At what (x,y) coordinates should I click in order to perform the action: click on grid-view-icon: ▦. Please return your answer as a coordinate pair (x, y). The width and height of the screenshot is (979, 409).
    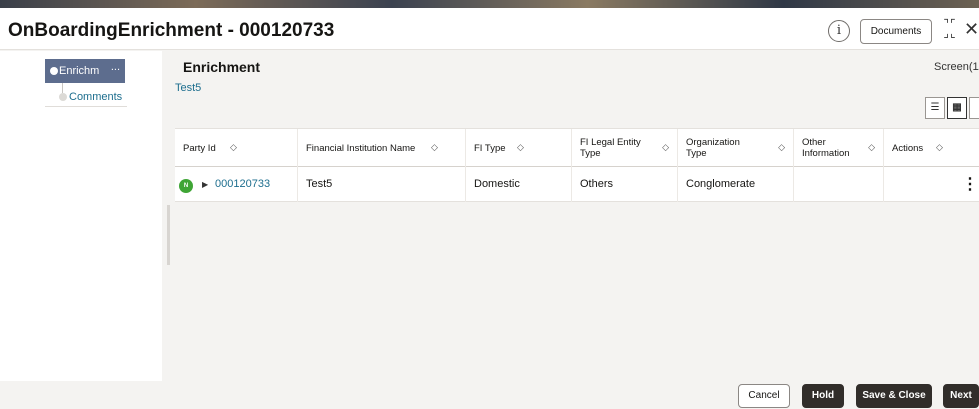
    Looking at the image, I should click on (957, 108).